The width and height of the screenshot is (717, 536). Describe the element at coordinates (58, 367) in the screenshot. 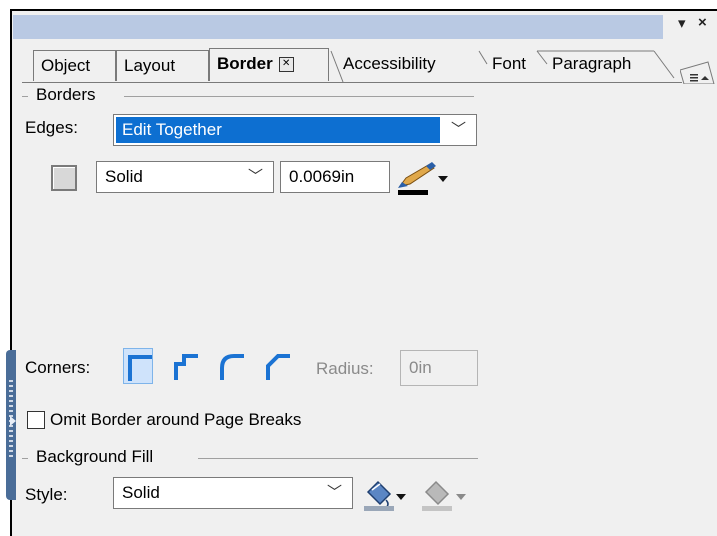

I see `corners-label: Corners:` at that location.